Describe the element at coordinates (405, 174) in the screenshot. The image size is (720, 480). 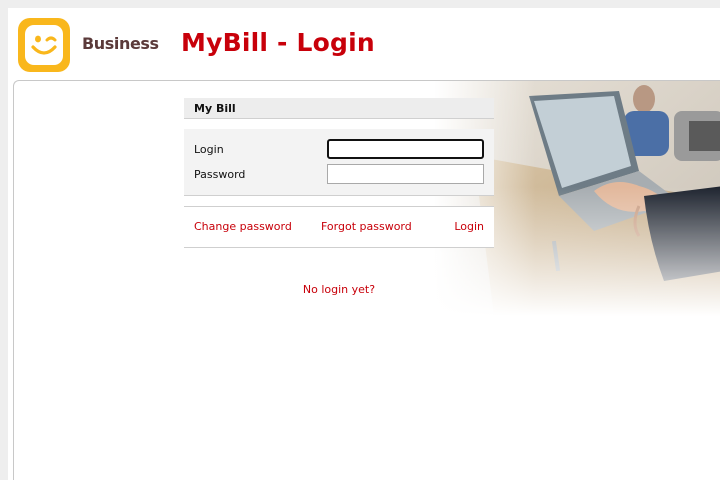
I see `password-input` at that location.